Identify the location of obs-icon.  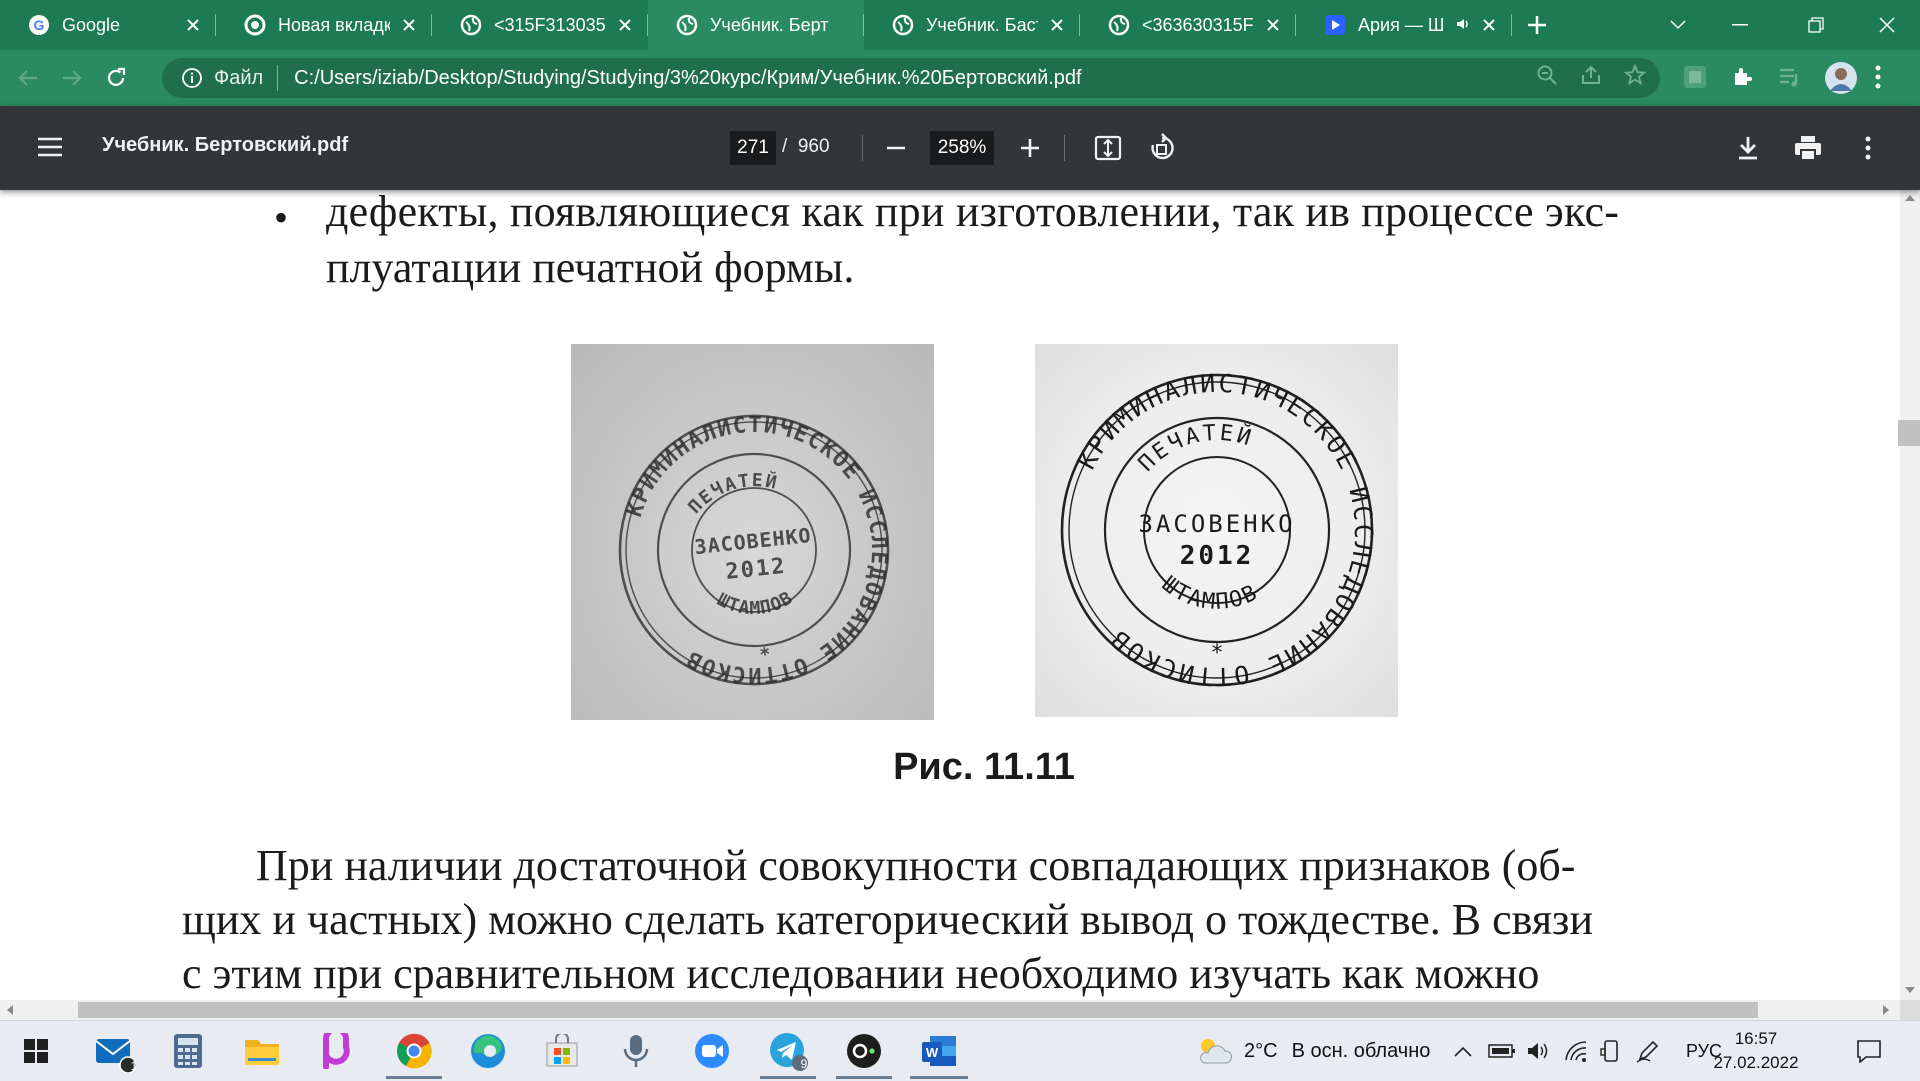
(864, 1051).